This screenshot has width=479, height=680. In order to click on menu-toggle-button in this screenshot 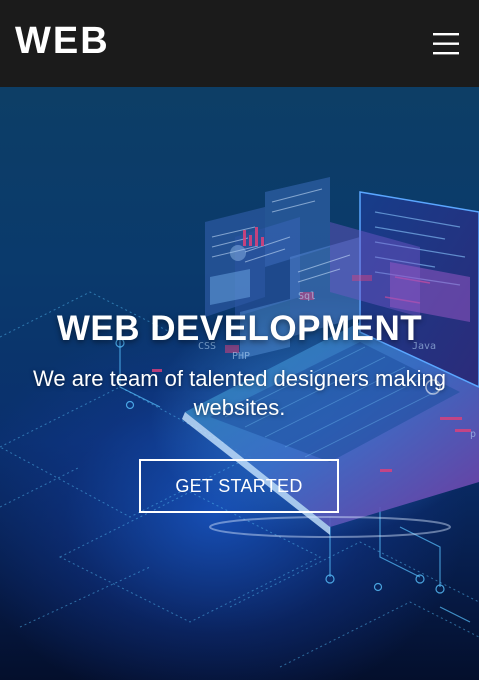, I will do `click(446, 44)`.